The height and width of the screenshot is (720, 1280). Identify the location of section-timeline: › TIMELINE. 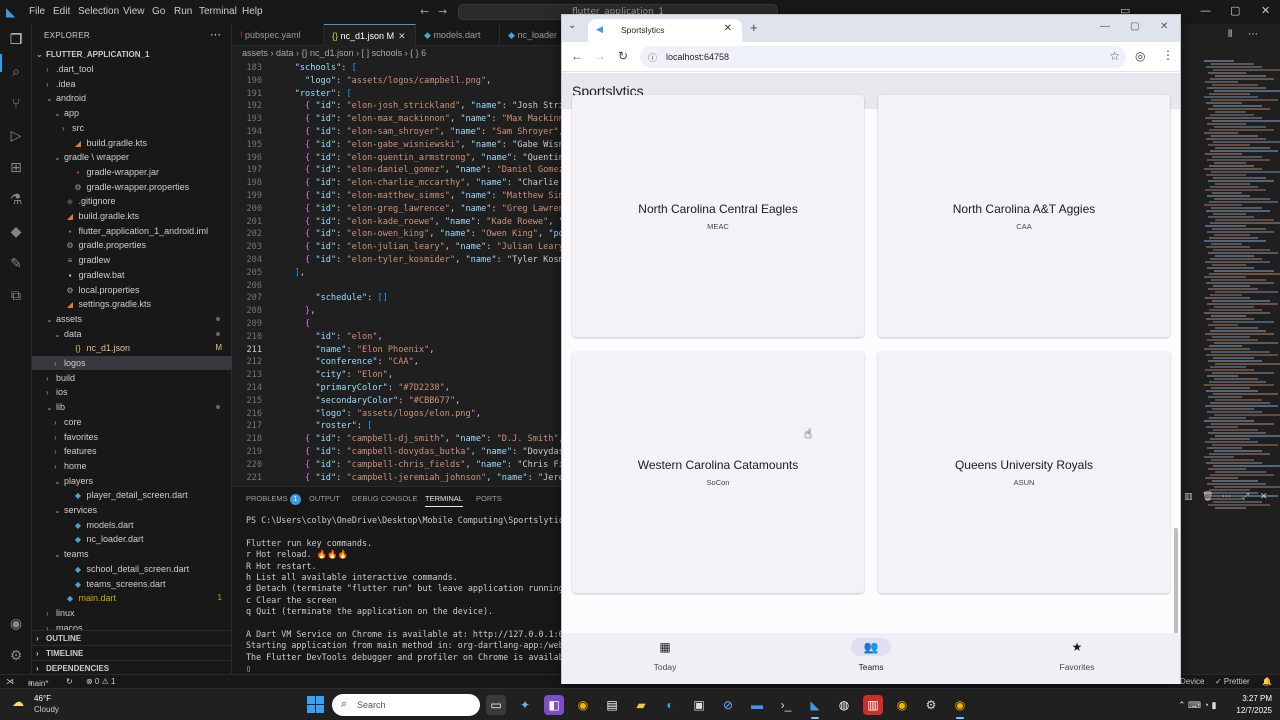
(132, 652).